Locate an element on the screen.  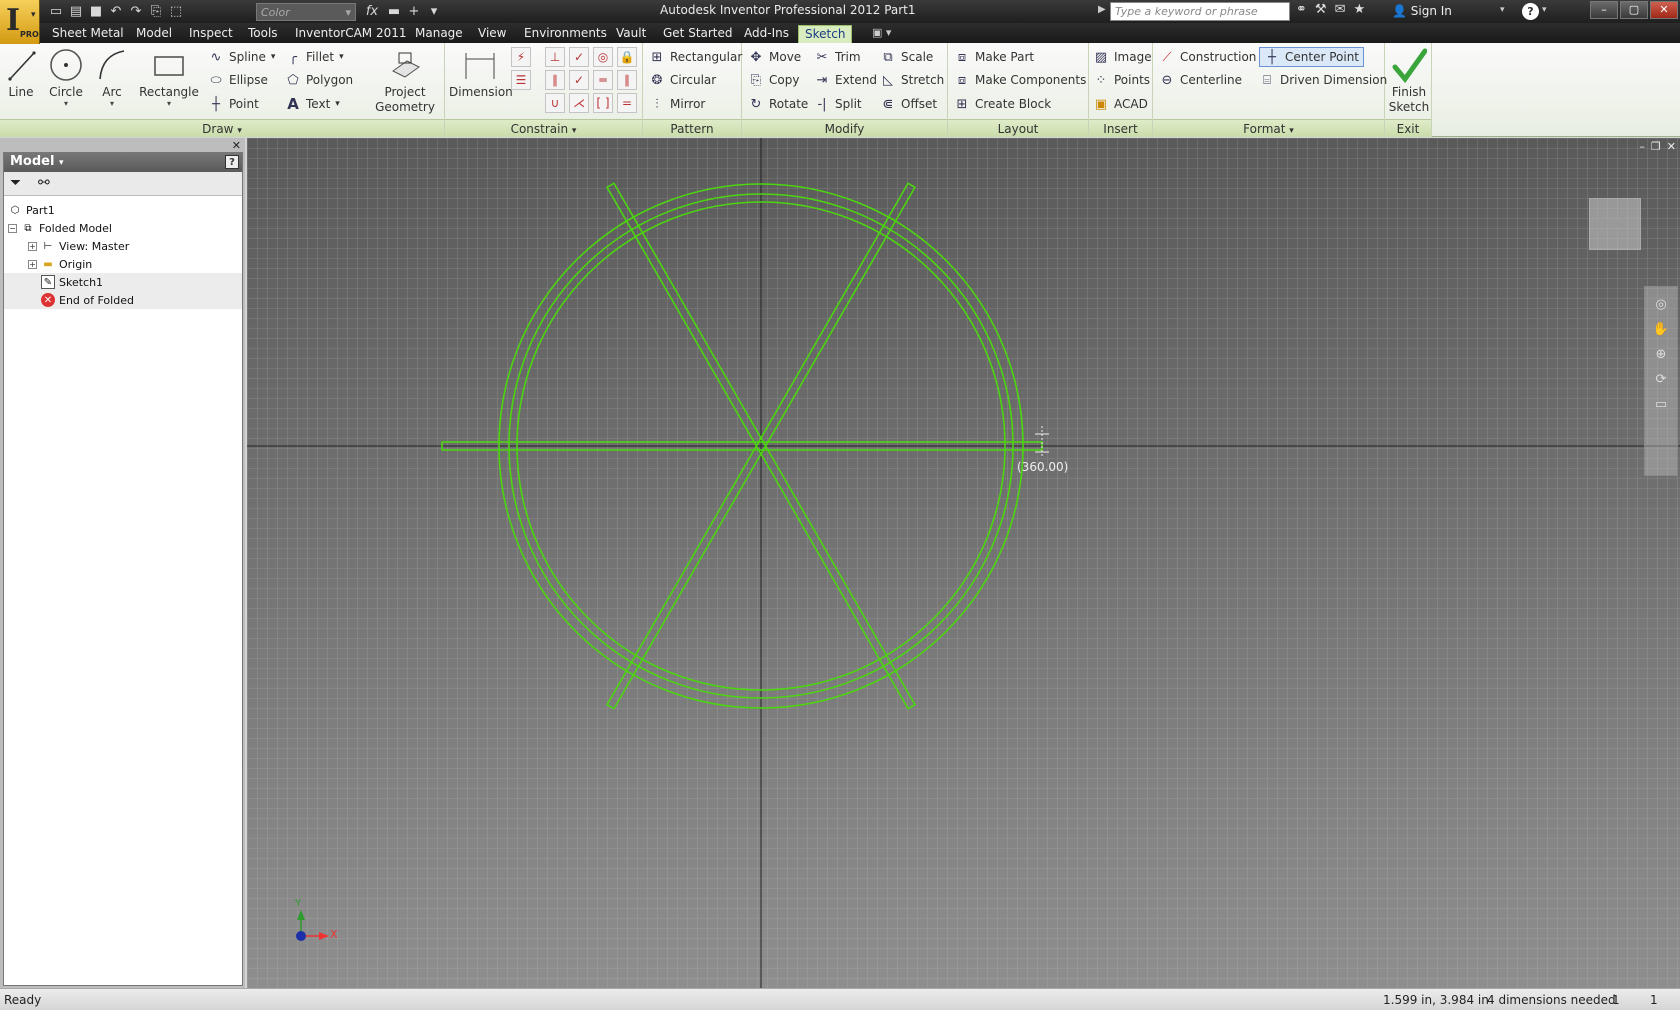
acad-button: ▣ ACAD is located at coordinates (1120, 104).